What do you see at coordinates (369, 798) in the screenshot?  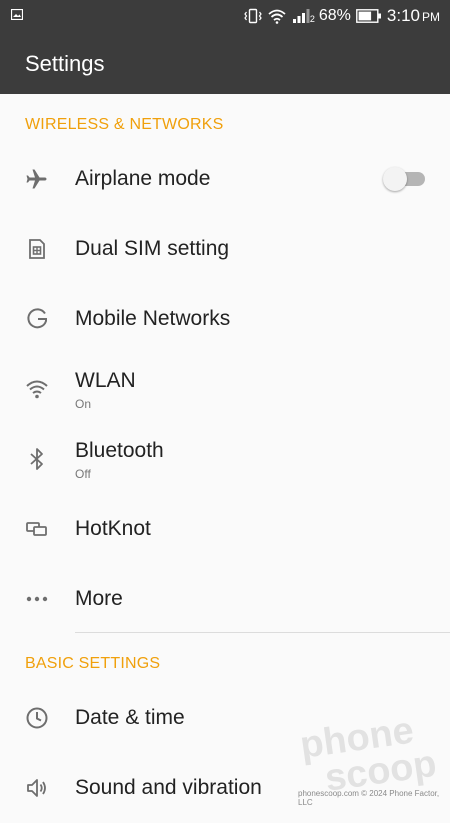 I see `watermark-credit: phonescoop.com © 2024 Phone Factor, LLC` at bounding box center [369, 798].